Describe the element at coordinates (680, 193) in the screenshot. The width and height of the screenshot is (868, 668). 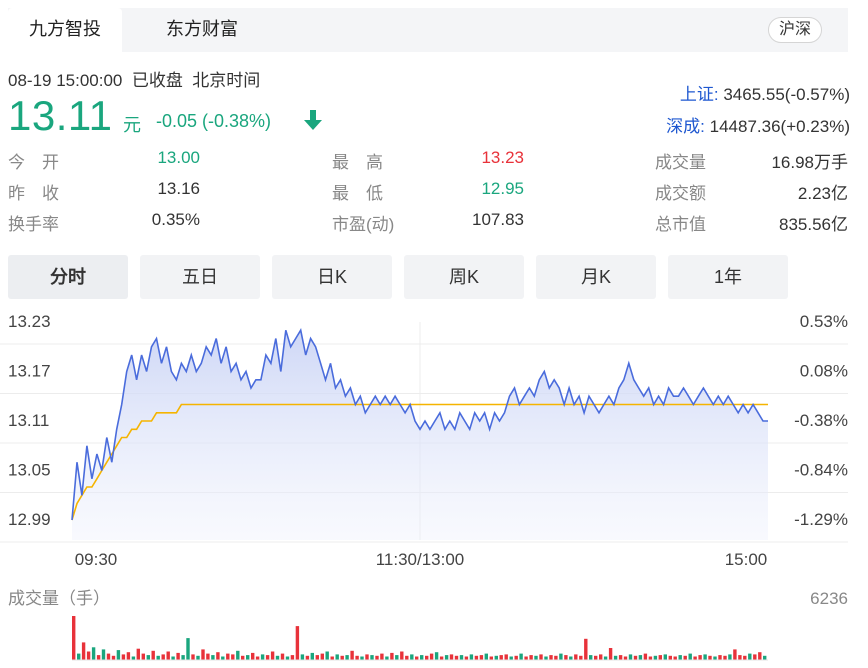
I see `amount-label: 成交额` at that location.